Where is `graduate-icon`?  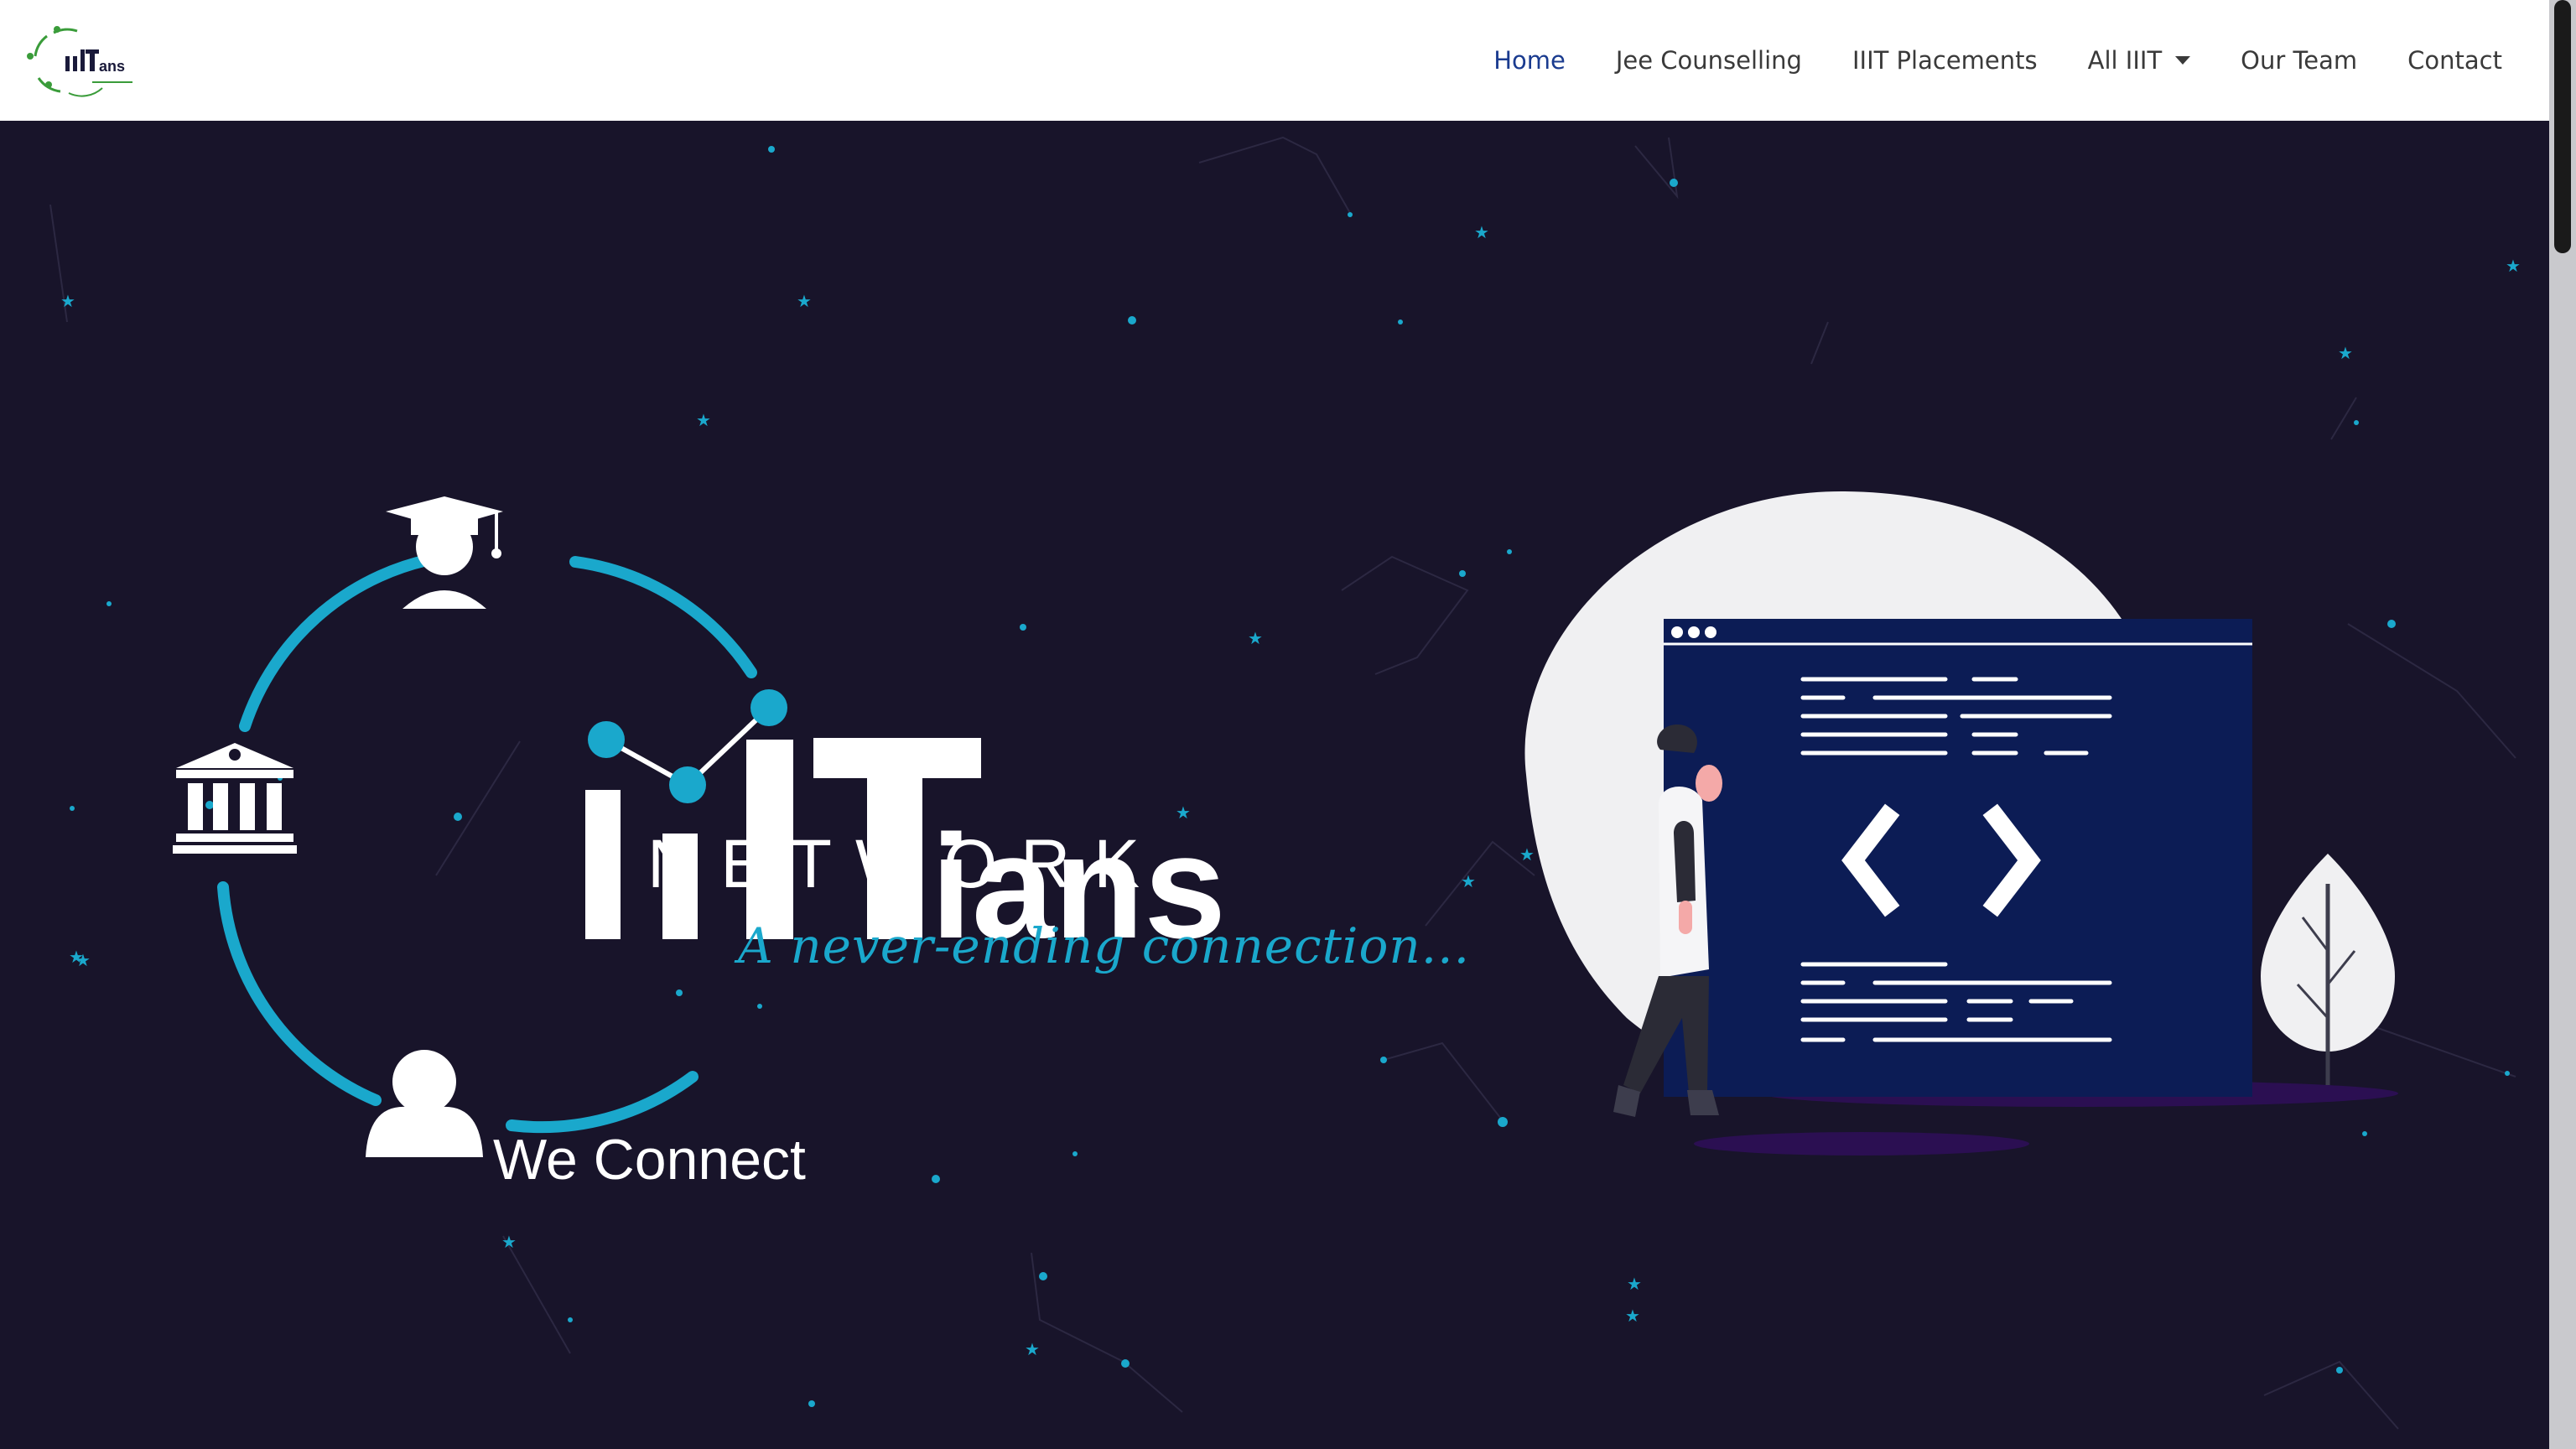
graduate-icon is located at coordinates (444, 552).